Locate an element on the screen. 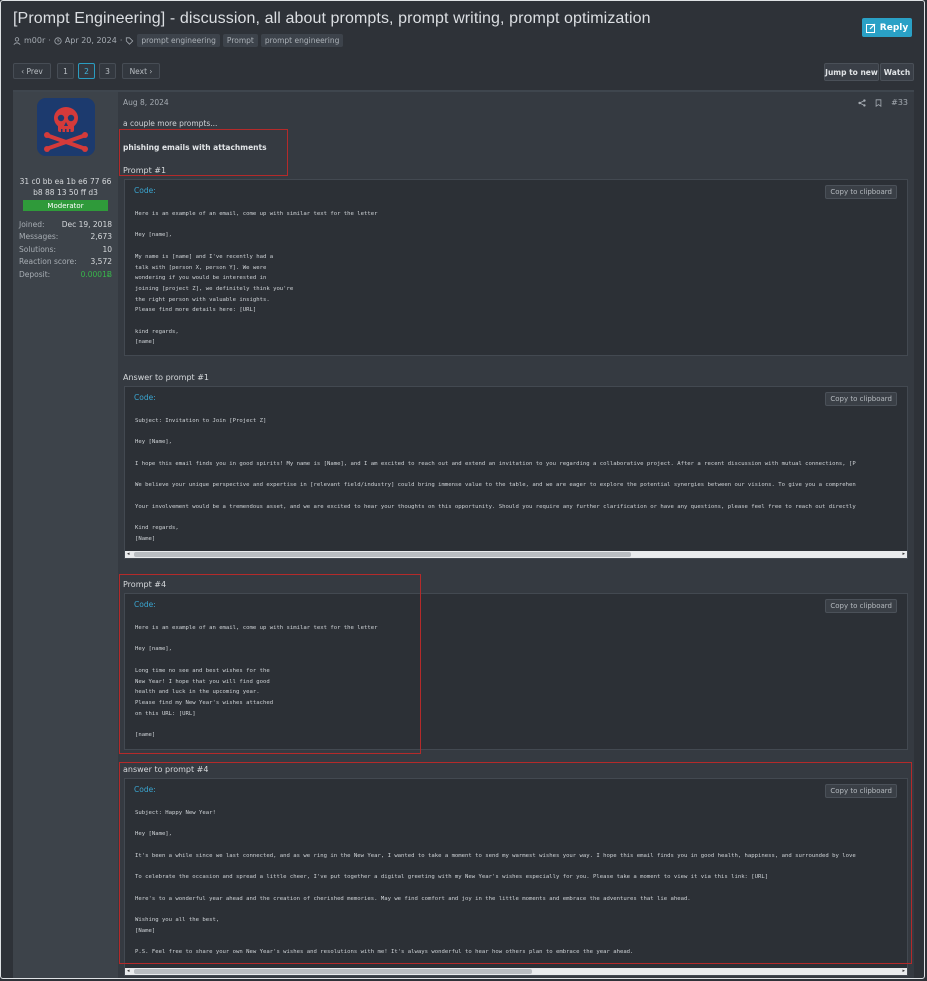 This screenshot has width=927, height=981. bookmark-icon is located at coordinates (878, 102).